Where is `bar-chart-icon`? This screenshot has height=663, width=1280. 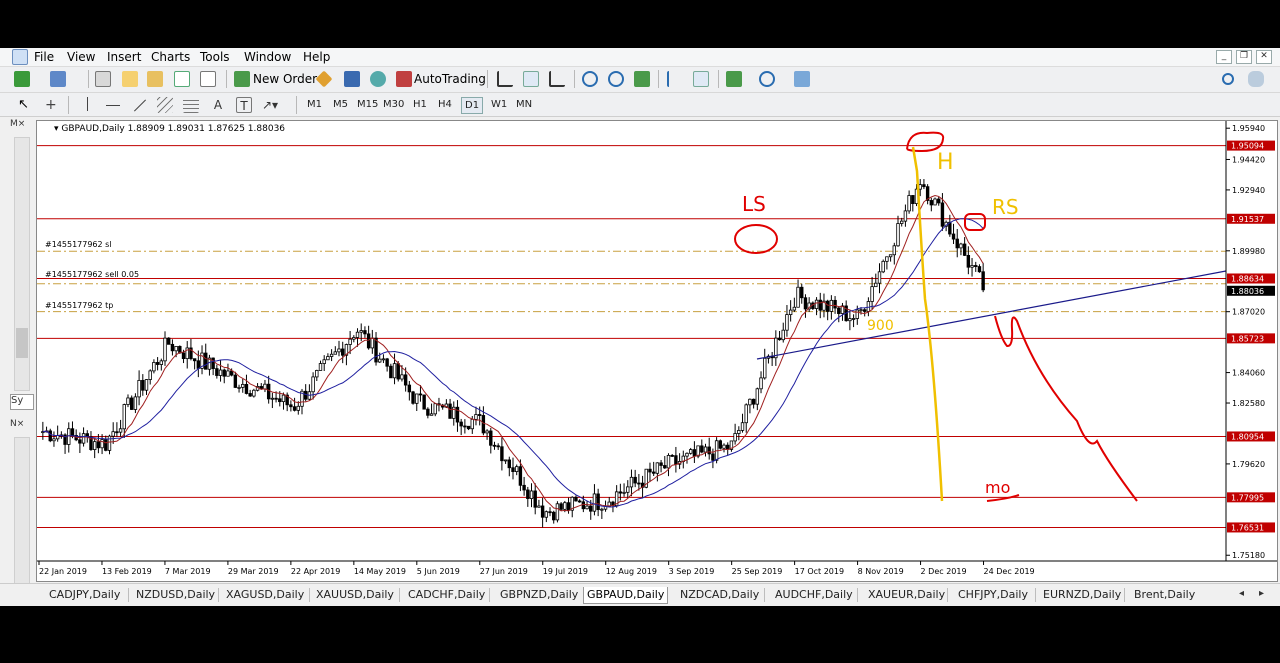
bar-chart-icon is located at coordinates (505, 79).